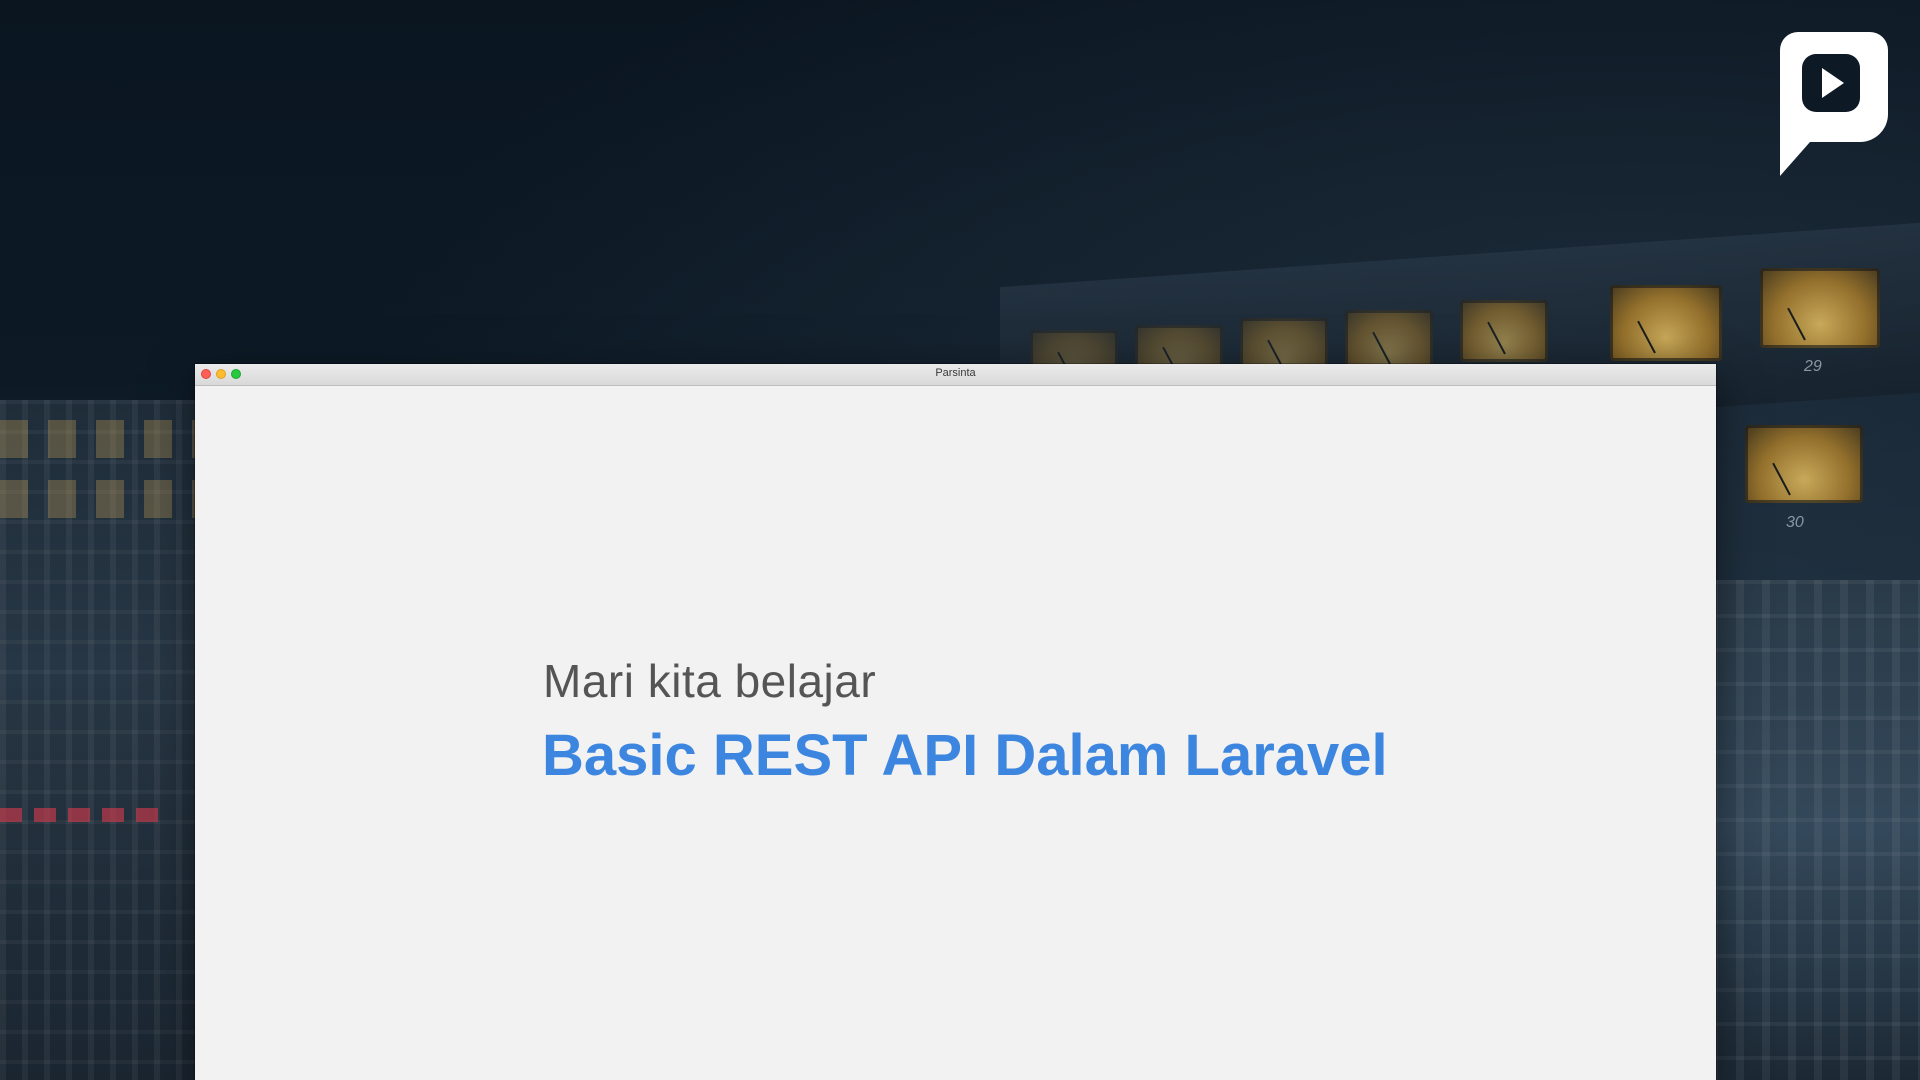 Image resolution: width=1920 pixels, height=1080 pixels. I want to click on channel-number-30: 30, so click(1795, 522).